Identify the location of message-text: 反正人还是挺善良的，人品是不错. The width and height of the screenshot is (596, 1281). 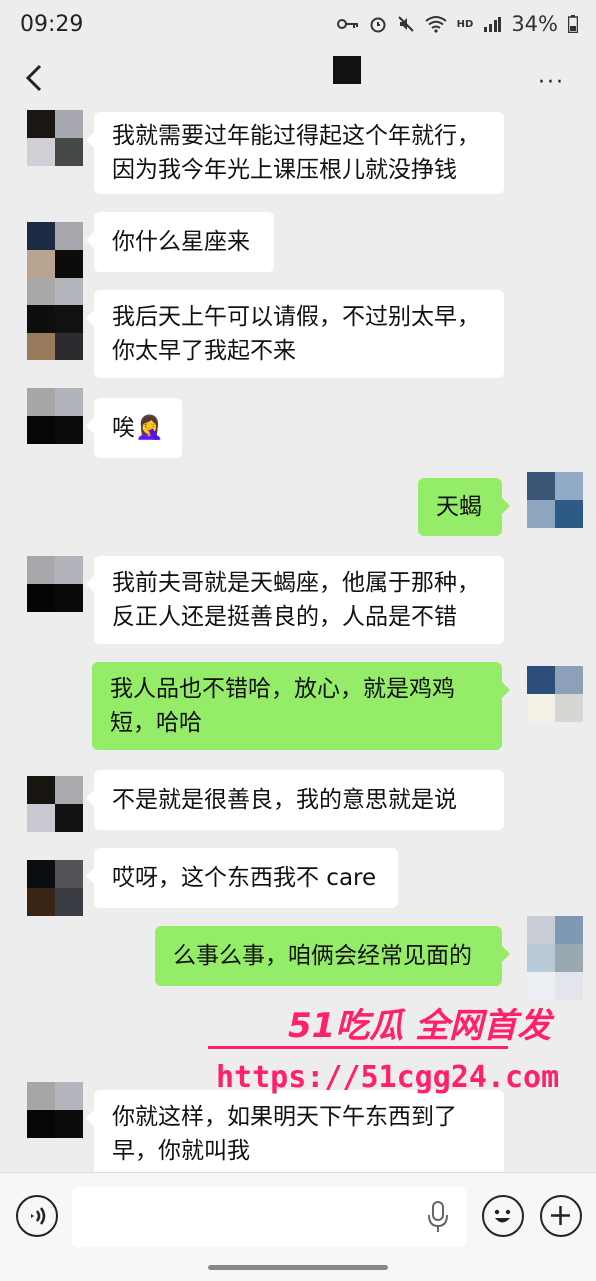
(284, 617).